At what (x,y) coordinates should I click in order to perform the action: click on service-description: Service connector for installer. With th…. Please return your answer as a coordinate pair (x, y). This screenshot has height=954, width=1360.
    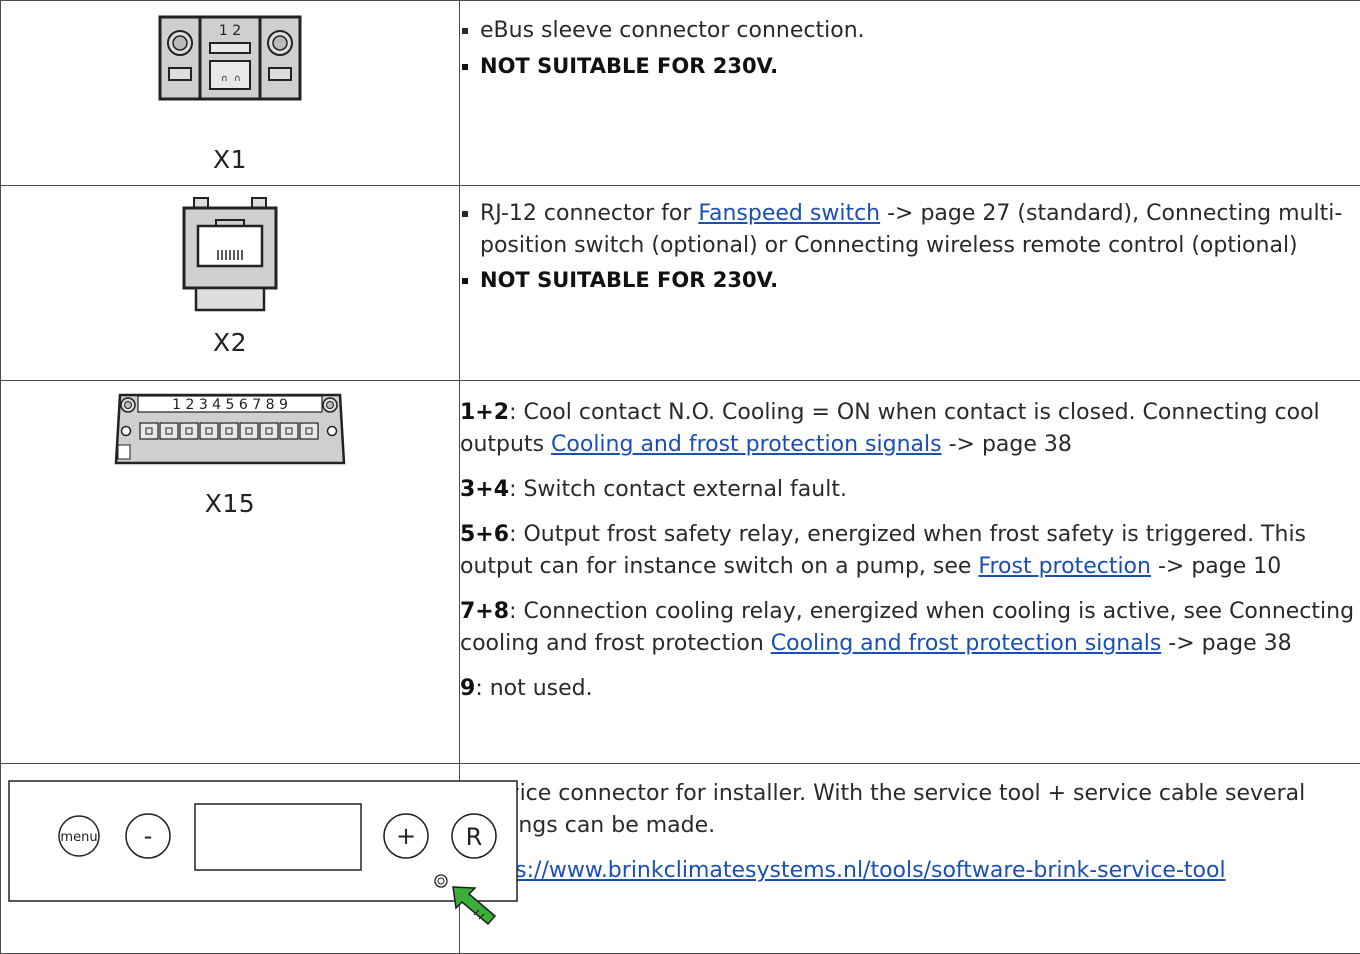
    Looking at the image, I should click on (913, 810).